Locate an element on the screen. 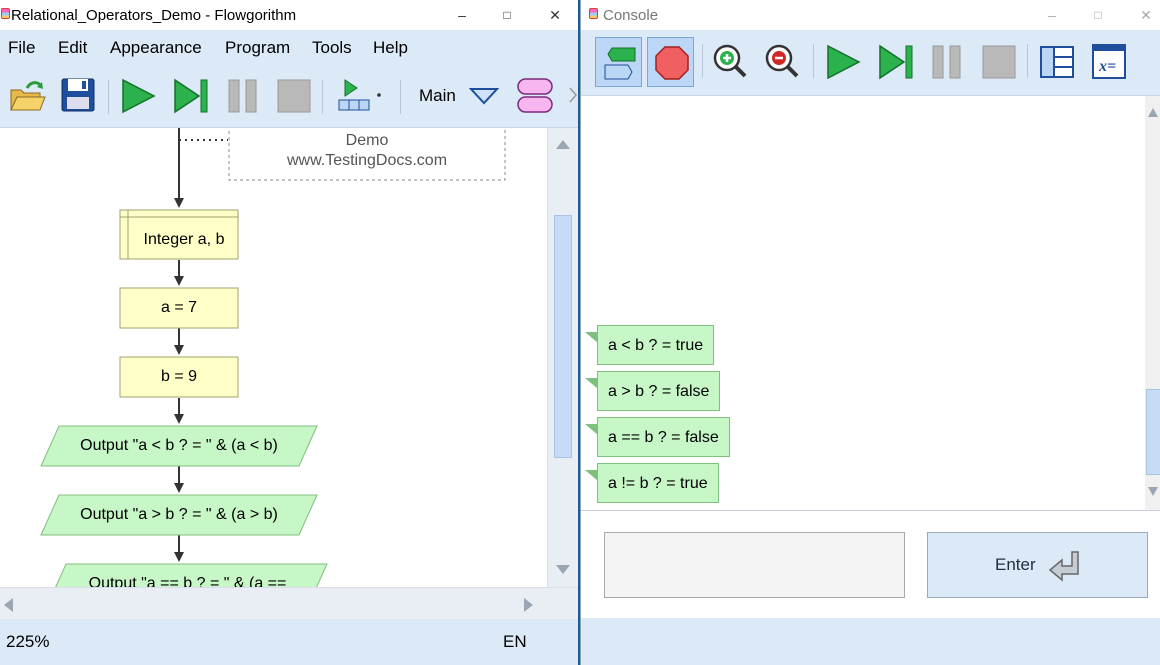 The image size is (1160, 665). menu-edit: Edit is located at coordinates (72, 48).